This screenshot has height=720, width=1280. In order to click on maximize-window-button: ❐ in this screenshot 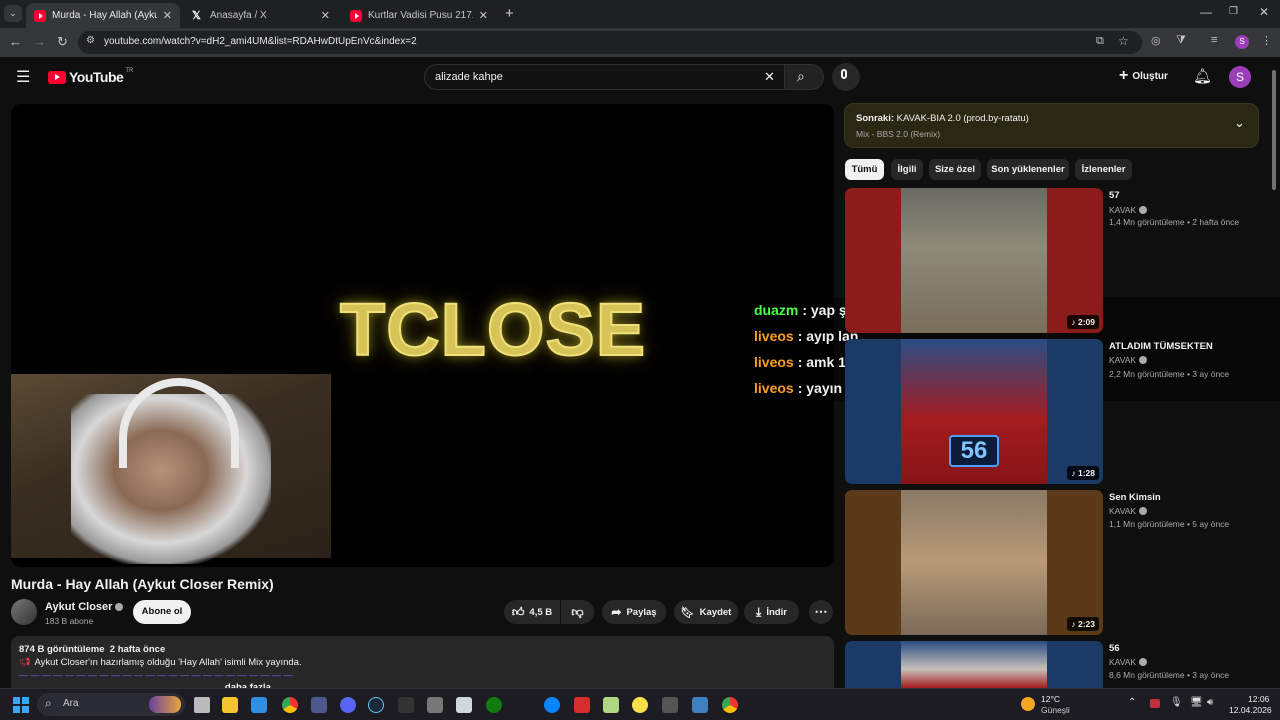, I will do `click(1233, 11)`.